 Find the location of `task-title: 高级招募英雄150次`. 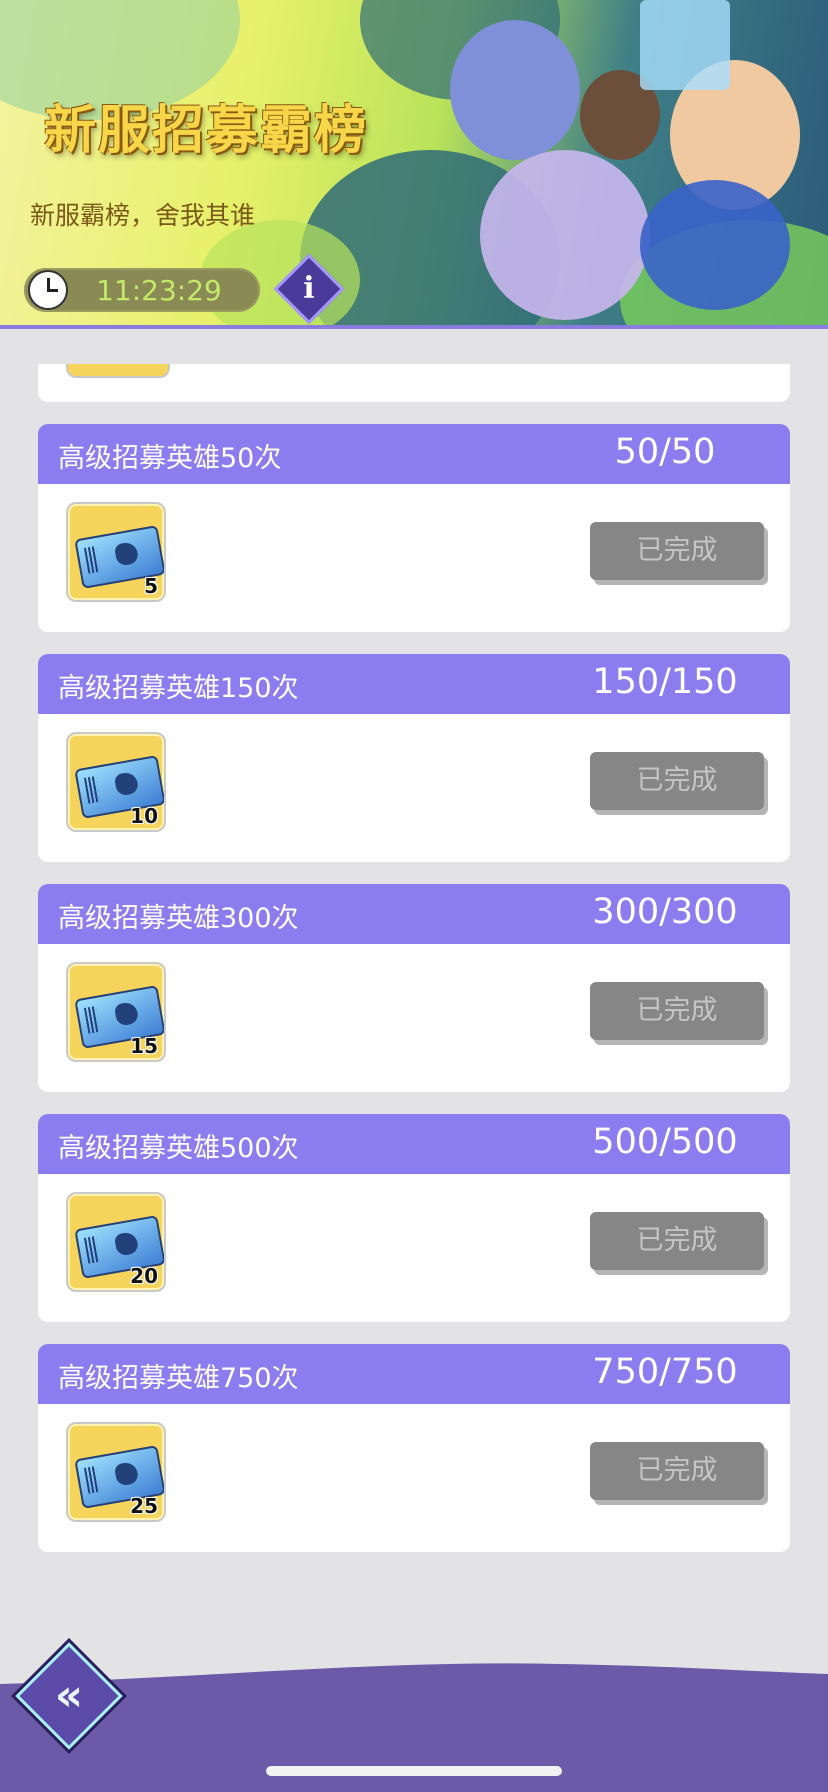

task-title: 高级招募英雄150次 is located at coordinates (178, 688).